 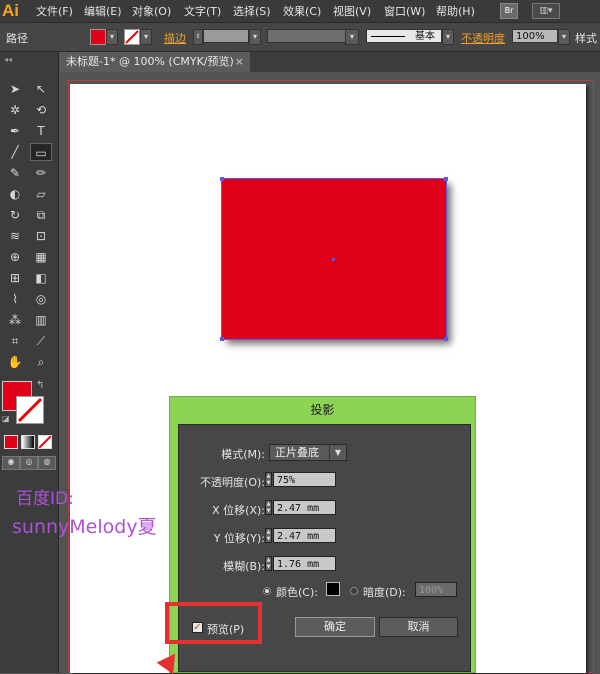 I want to click on blob-brush-tool-icon: ◐, so click(x=15, y=194).